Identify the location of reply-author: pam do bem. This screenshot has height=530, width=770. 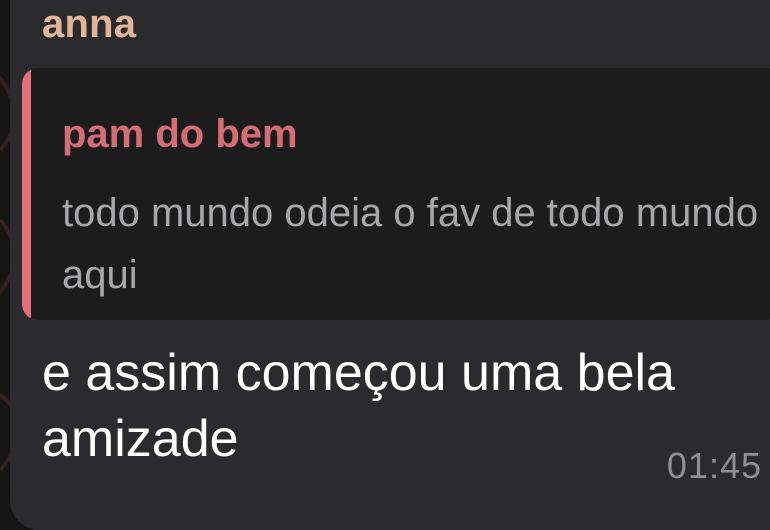
(180, 134).